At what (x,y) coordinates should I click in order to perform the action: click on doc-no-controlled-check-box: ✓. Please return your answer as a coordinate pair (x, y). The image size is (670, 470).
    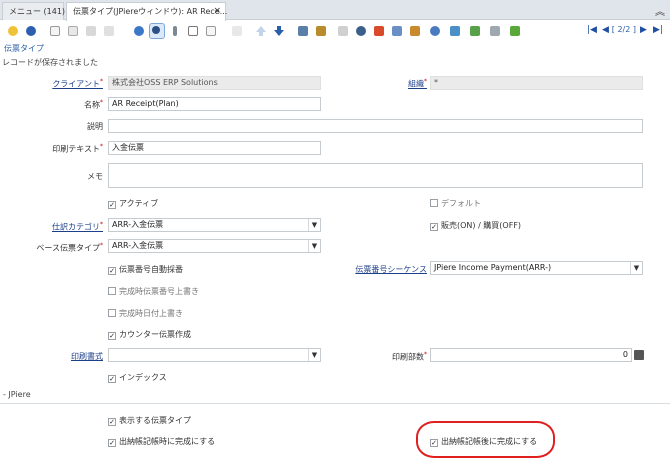
    Looking at the image, I should click on (112, 271).